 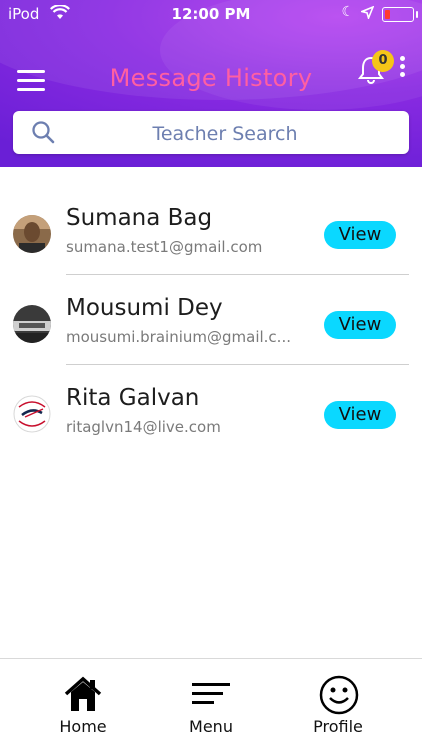 I want to click on status-bar: iPod 12:00 PM ☾, so click(x=211, y=14).